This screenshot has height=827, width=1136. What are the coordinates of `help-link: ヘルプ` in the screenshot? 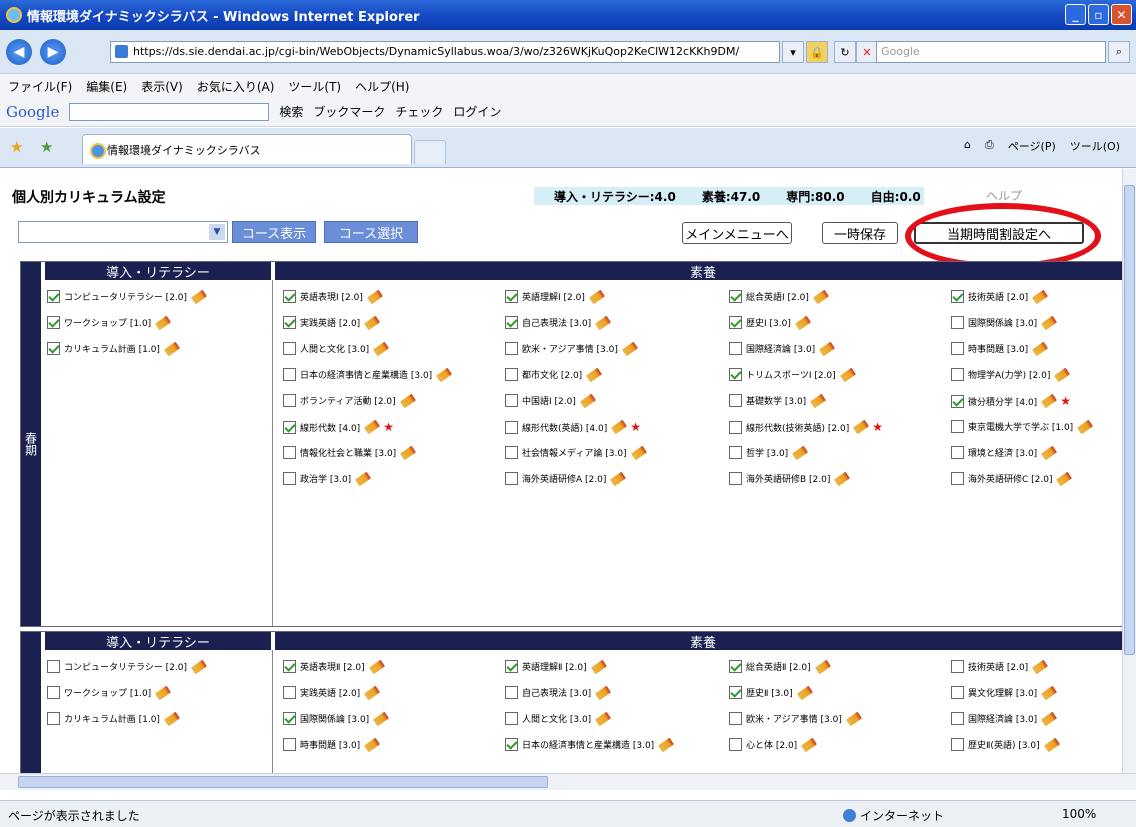 It's located at (1004, 195).